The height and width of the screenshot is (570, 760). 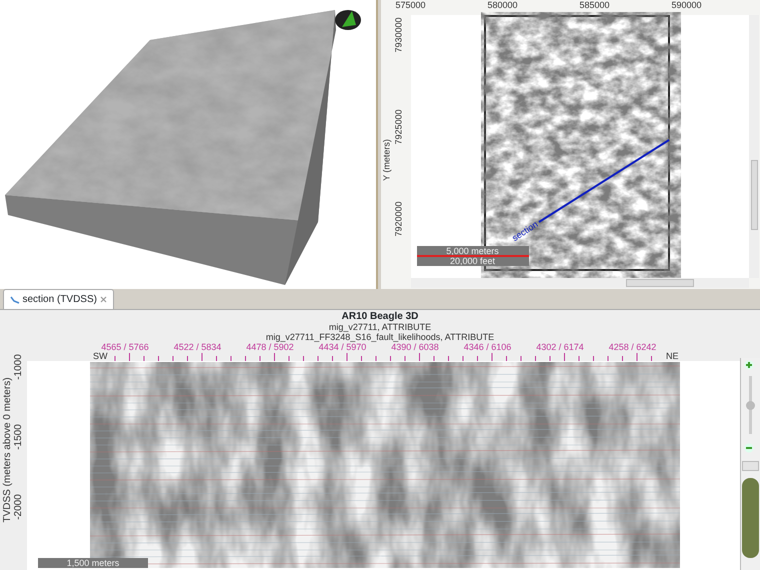 What do you see at coordinates (58, 299) in the screenshot?
I see `view-tab: section (TVDSS)` at bounding box center [58, 299].